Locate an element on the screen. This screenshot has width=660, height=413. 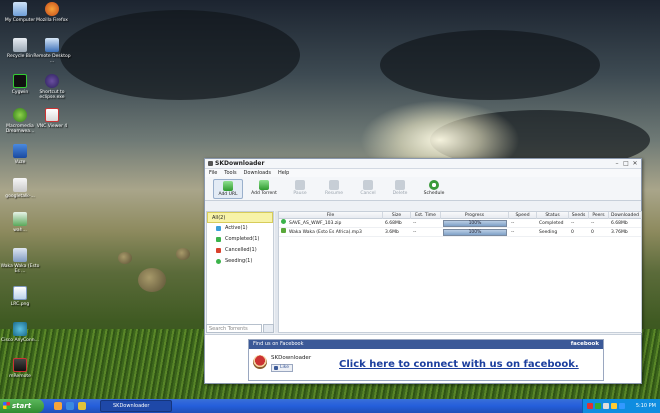
progress-label: 100% is located at coordinates (475, 223).